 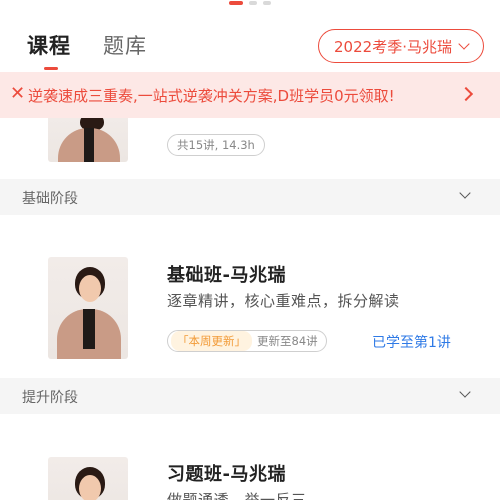 What do you see at coordinates (226, 275) in the screenshot?
I see `course-title: 基础班-马兆瑞` at bounding box center [226, 275].